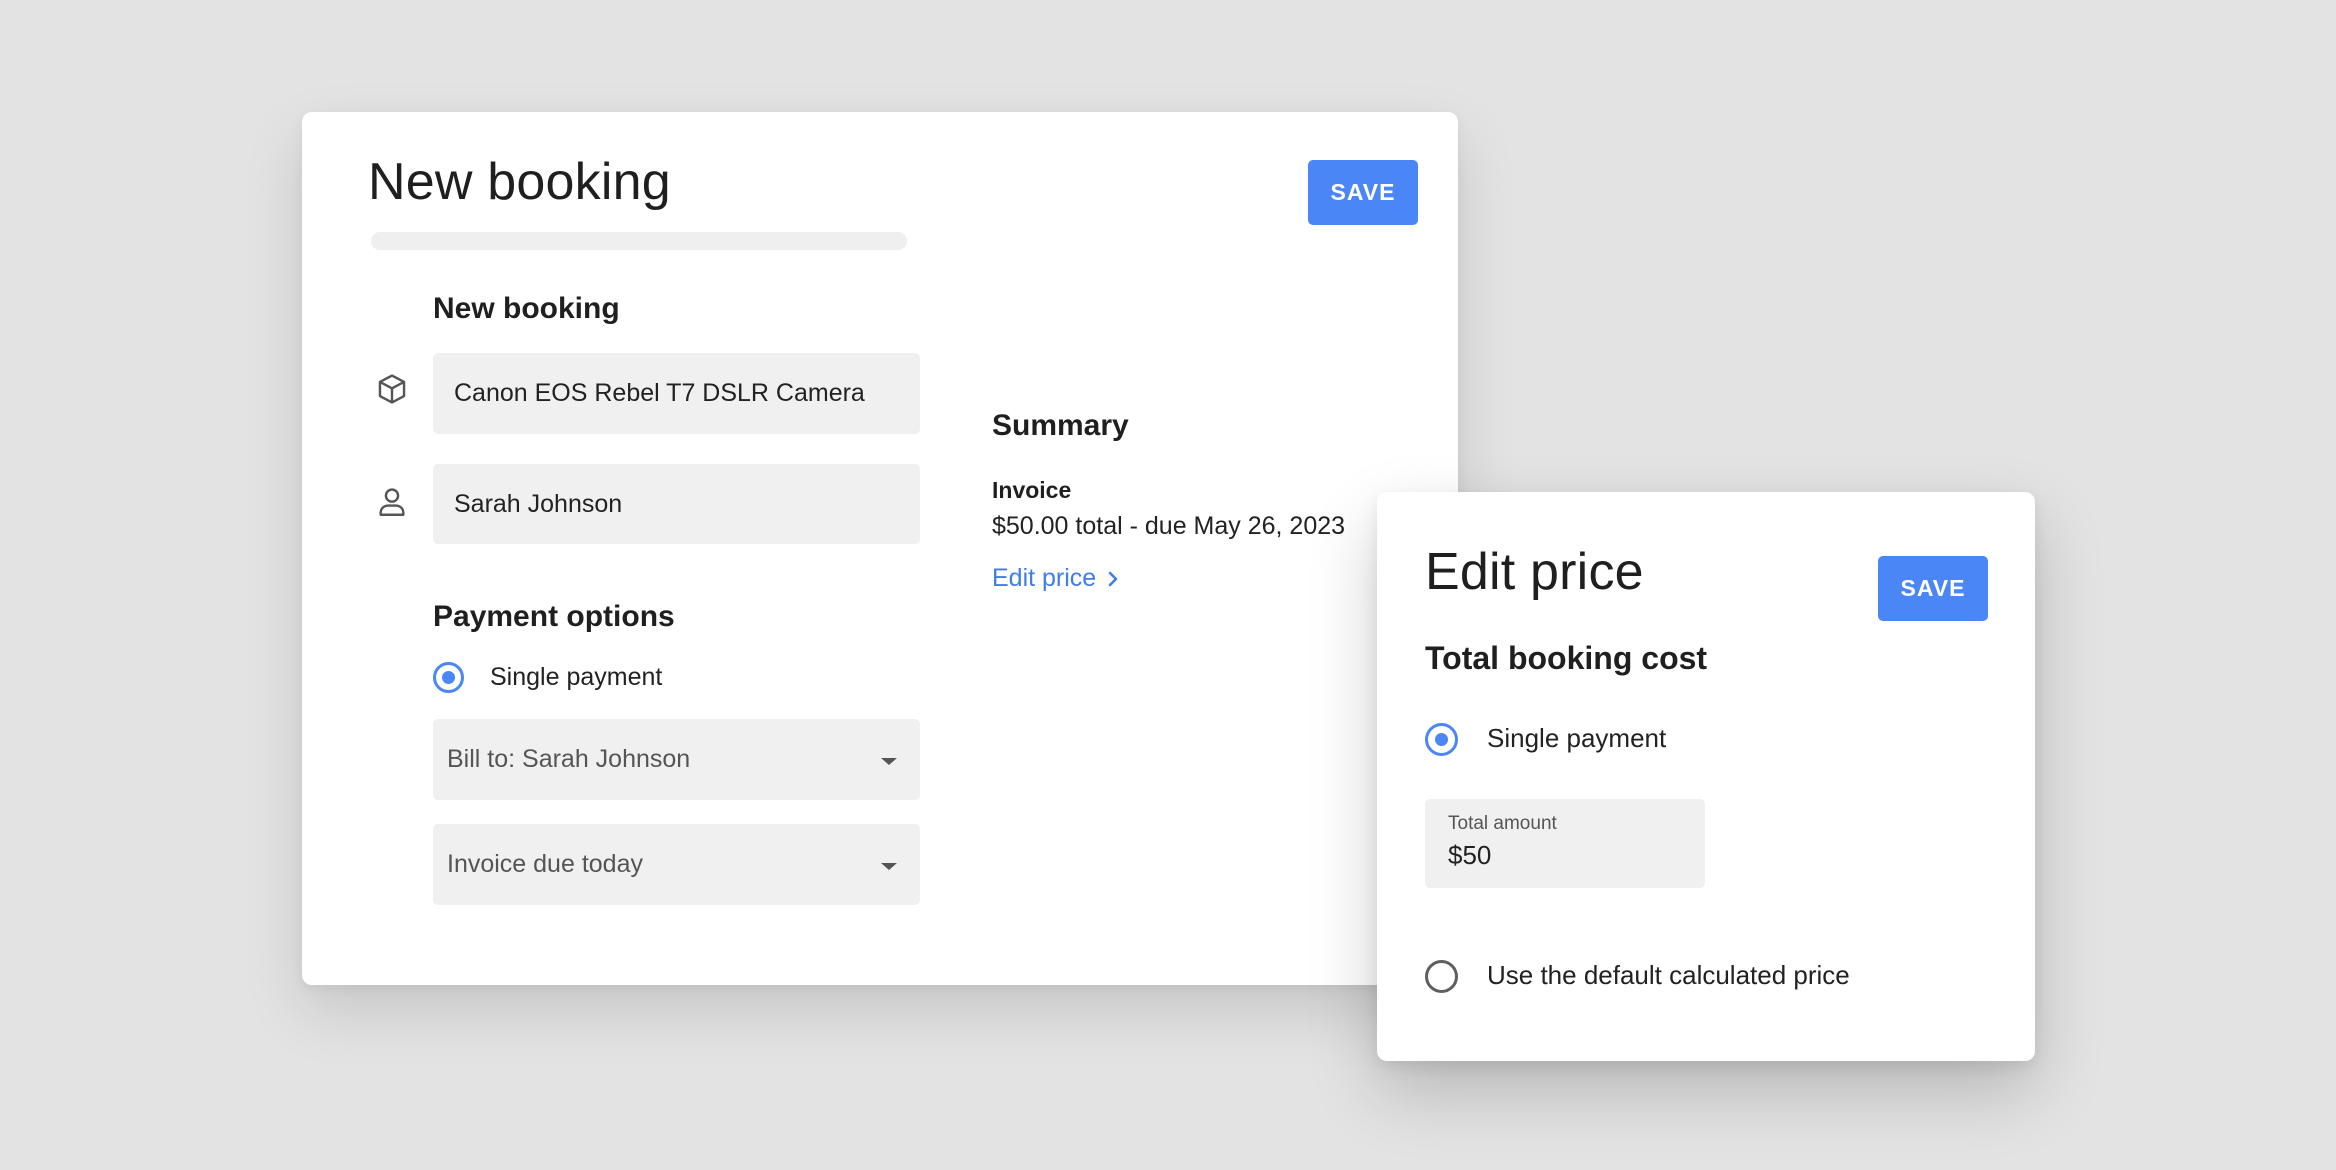  I want to click on total-amount-label: Total amount, so click(1502, 823).